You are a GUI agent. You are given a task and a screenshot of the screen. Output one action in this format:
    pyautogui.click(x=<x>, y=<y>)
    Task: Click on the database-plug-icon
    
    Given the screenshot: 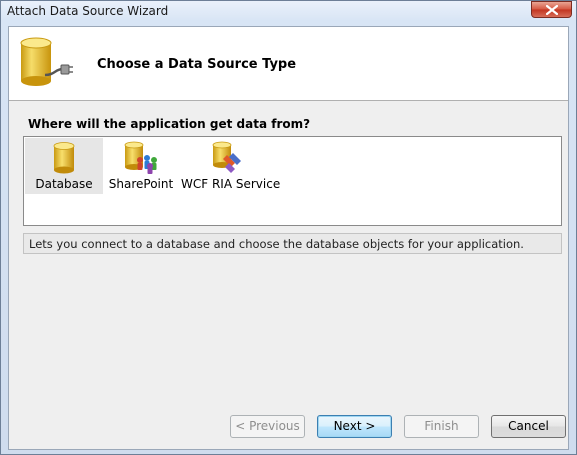 What is the action you would take?
    pyautogui.click(x=46, y=61)
    